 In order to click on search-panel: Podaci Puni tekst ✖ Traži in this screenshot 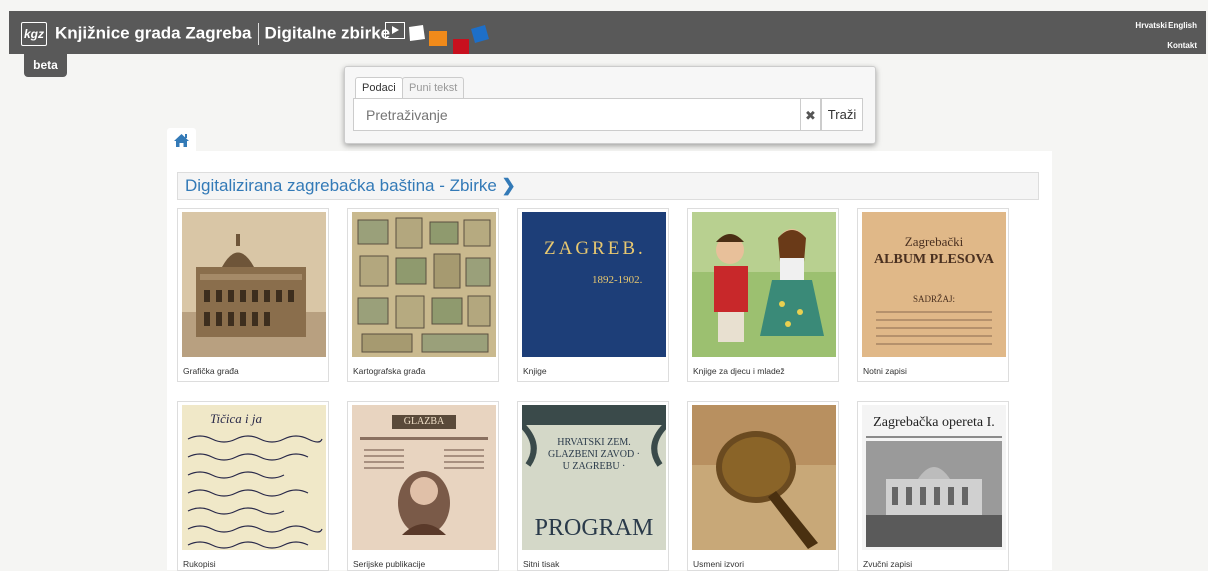, I will do `click(610, 105)`.